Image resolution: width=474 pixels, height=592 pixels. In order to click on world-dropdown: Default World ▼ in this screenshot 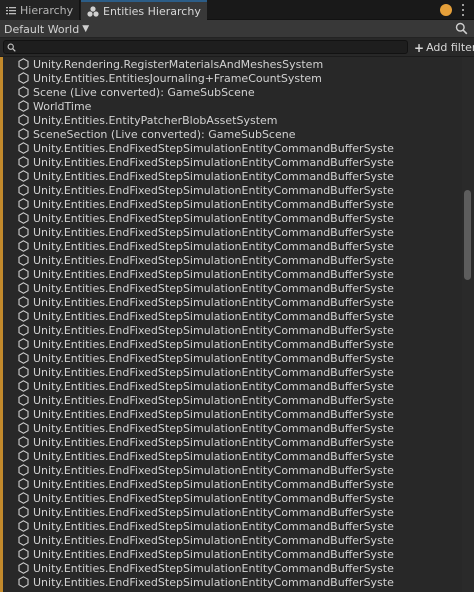, I will do `click(46, 29)`.